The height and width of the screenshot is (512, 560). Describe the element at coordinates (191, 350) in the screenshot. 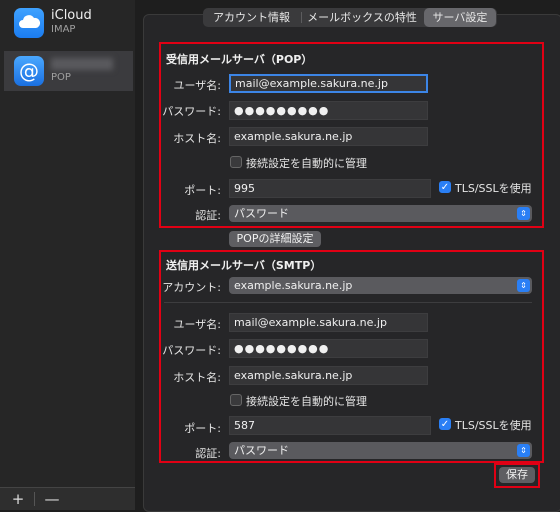

I see `outgoing-password-label: パスワード:` at that location.